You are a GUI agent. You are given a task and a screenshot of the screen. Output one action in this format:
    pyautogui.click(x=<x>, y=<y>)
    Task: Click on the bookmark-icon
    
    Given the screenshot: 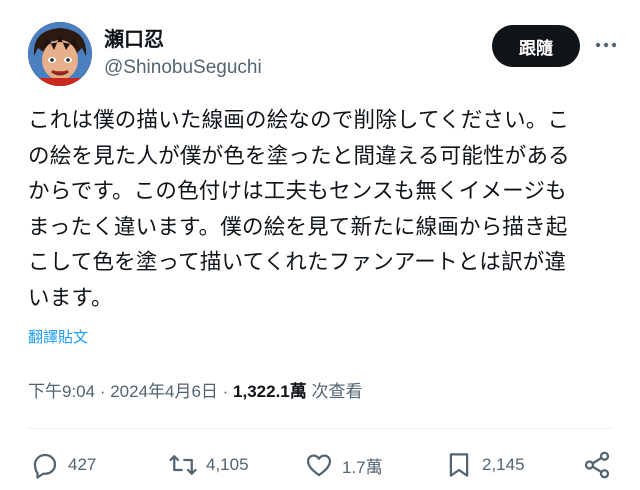 What is the action you would take?
    pyautogui.click(x=459, y=465)
    